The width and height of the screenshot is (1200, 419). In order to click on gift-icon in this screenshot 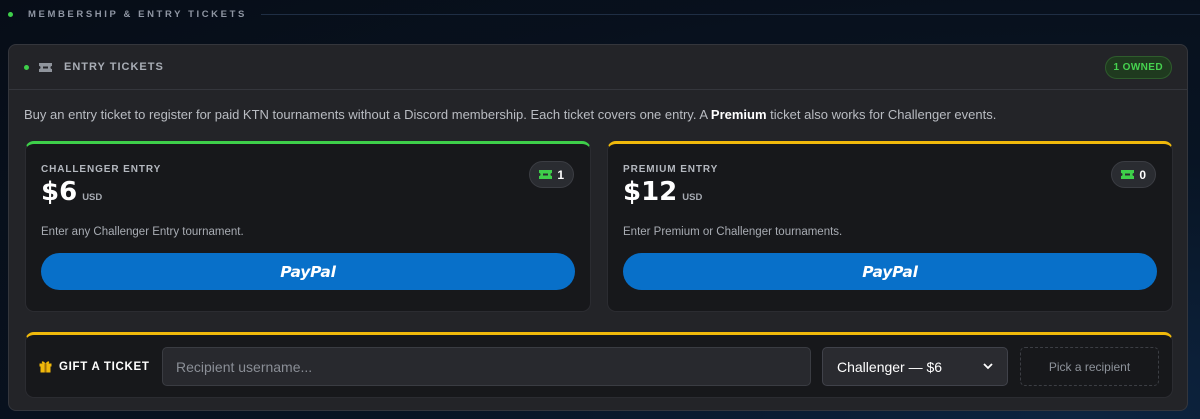, I will do `click(45, 367)`.